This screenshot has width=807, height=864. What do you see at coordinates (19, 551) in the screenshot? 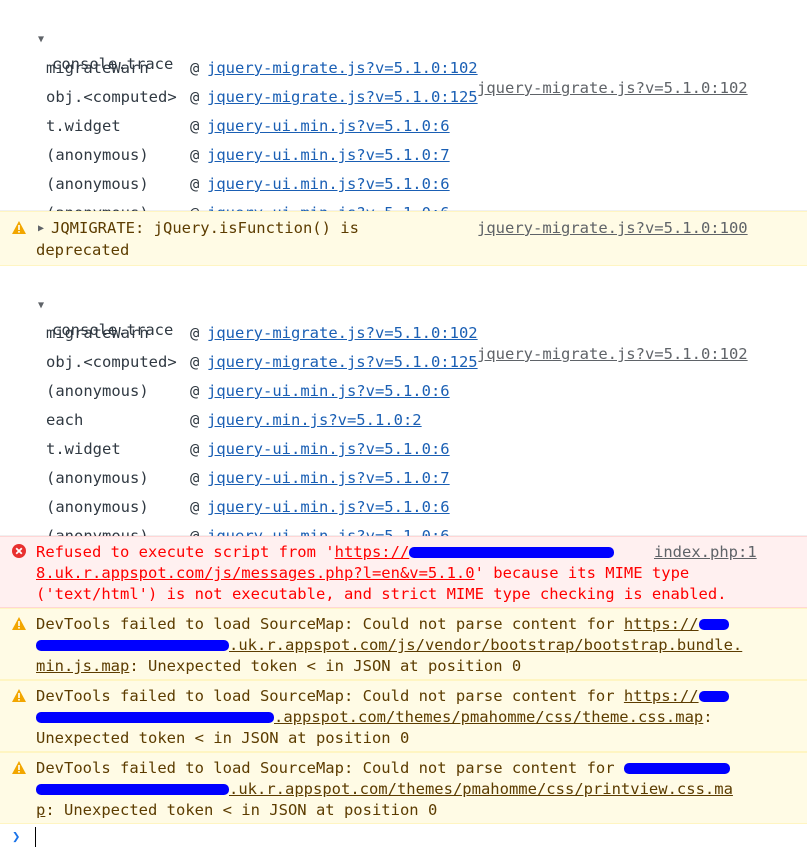
I see `error-icon` at bounding box center [19, 551].